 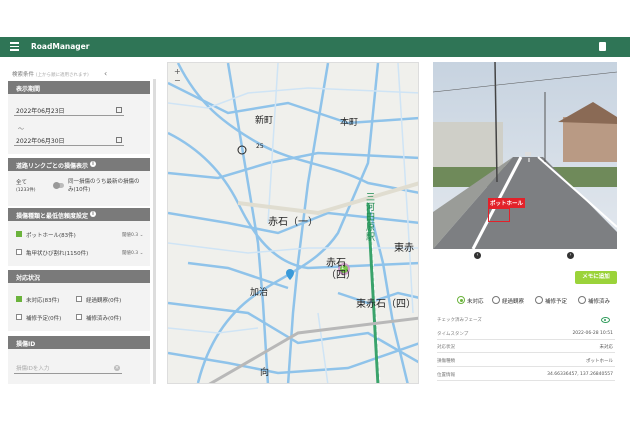 What do you see at coordinates (28, 278) in the screenshot?
I see `status-title: 対応状況` at bounding box center [28, 278].